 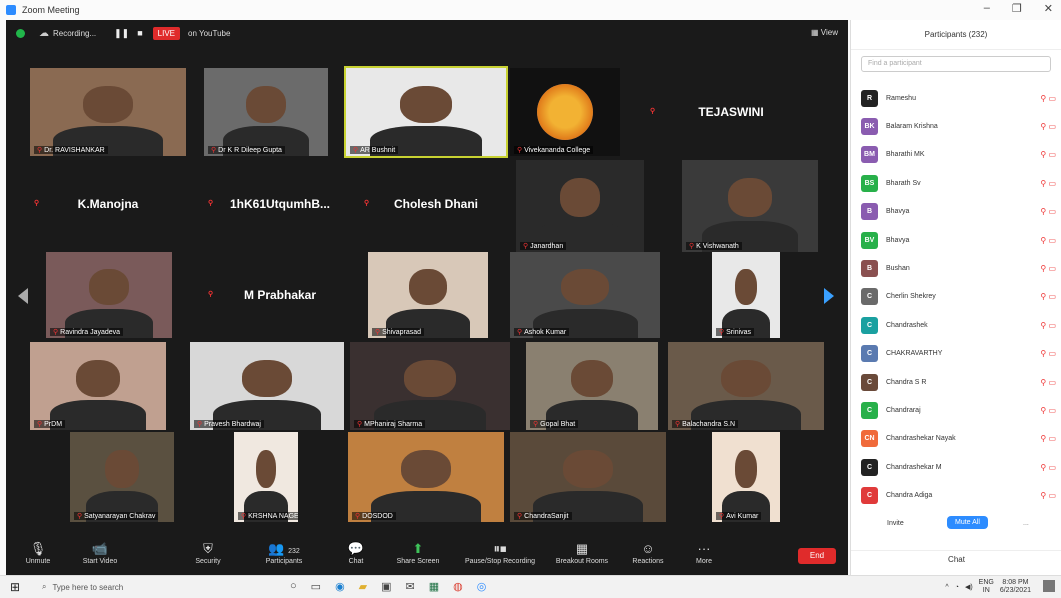 What do you see at coordinates (98, 386) in the screenshot?
I see `video-tile: ⚲ PrDM` at bounding box center [98, 386].